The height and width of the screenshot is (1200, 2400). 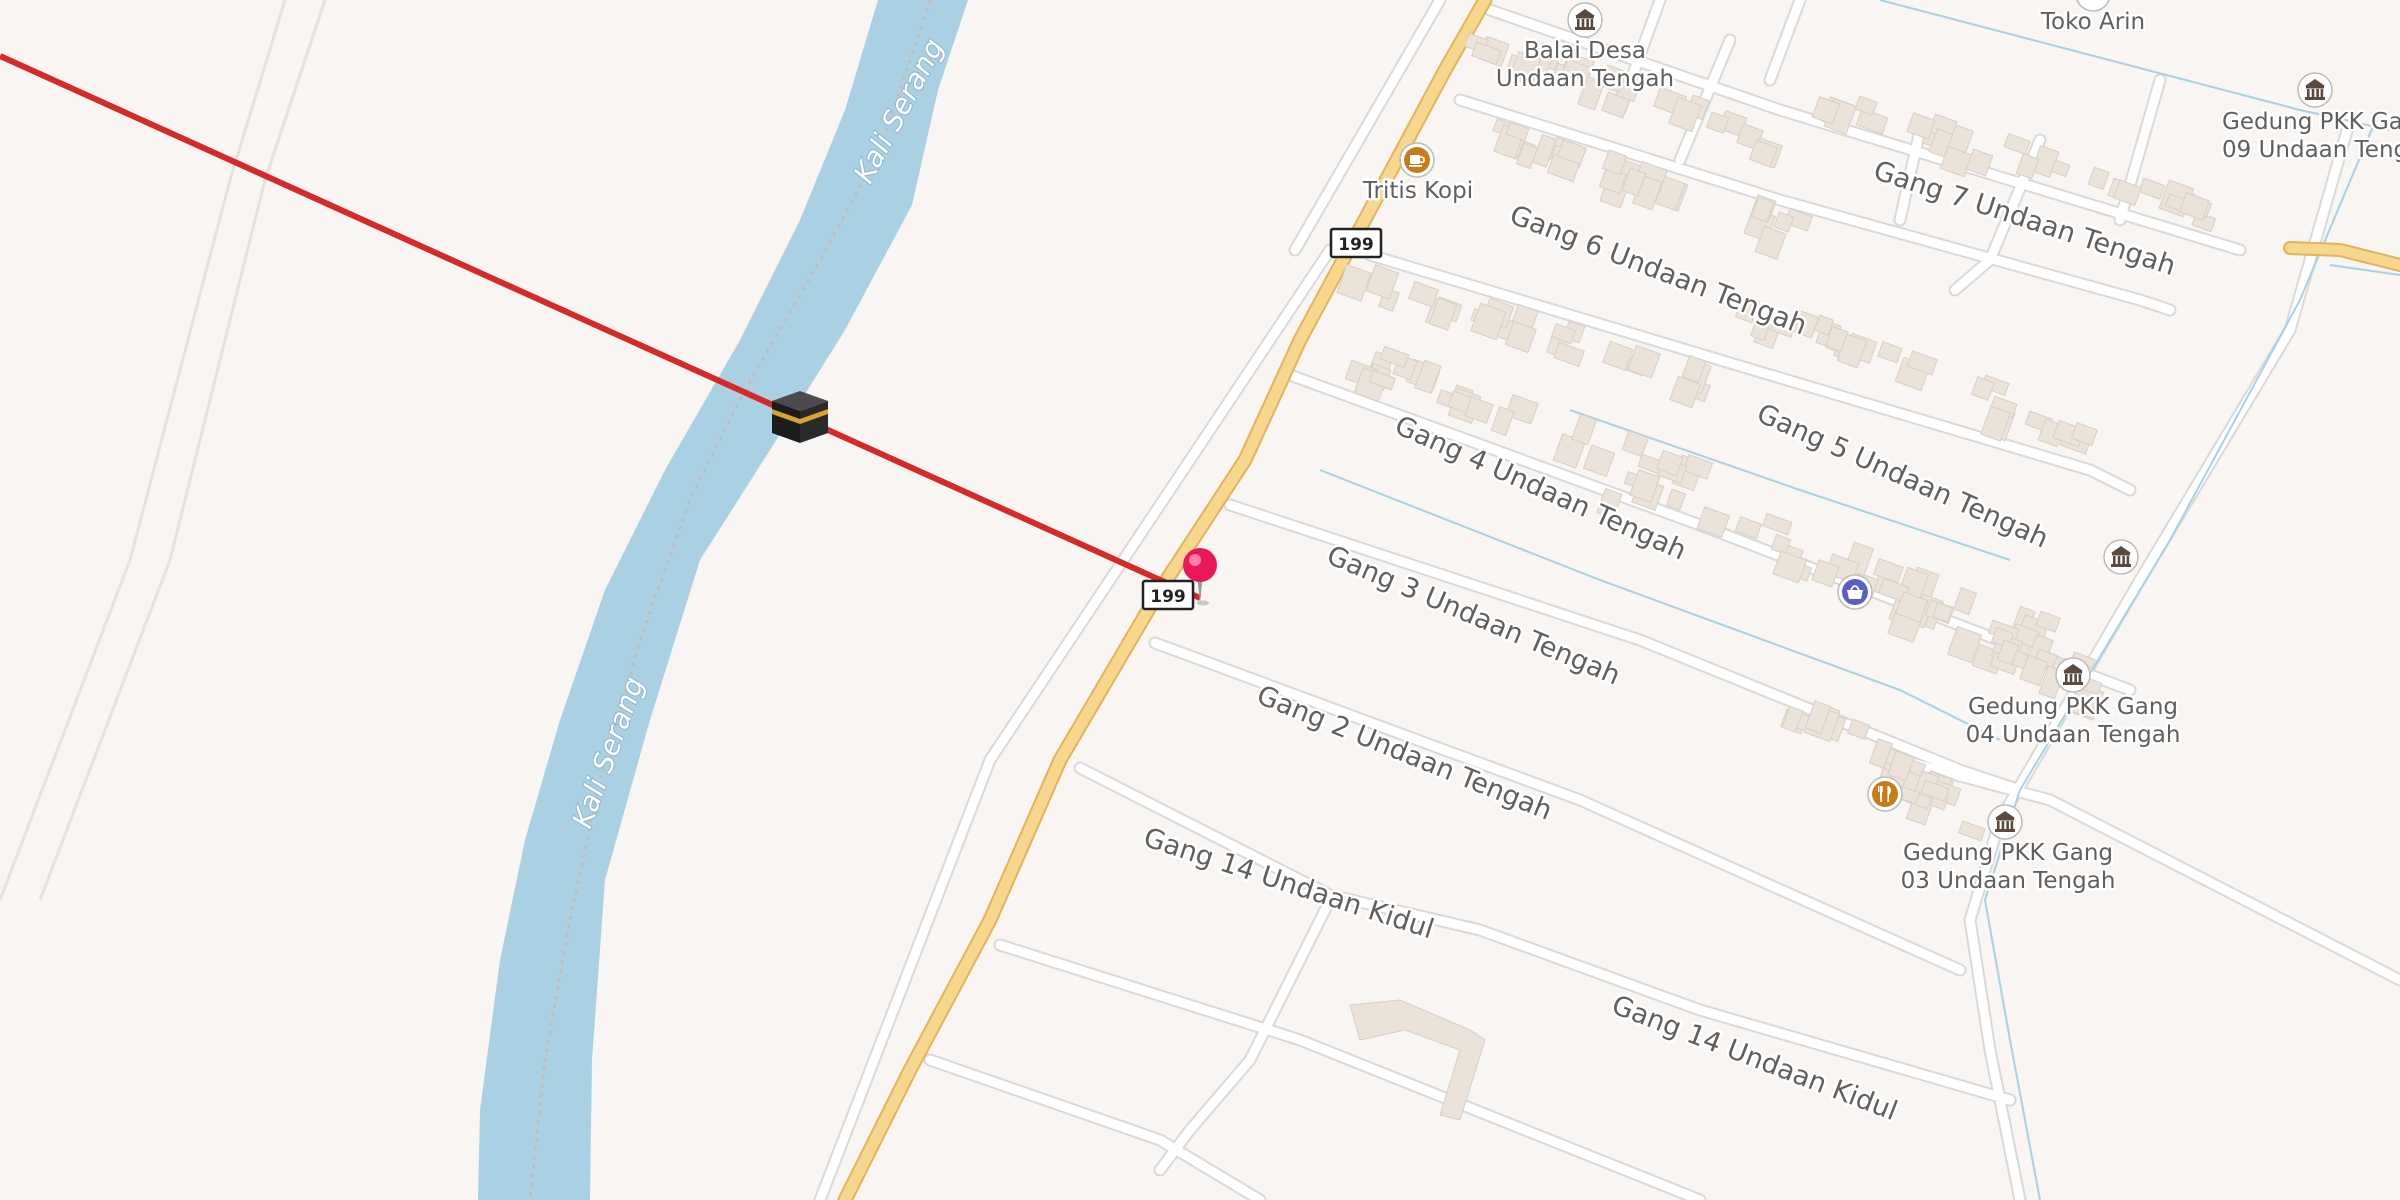 I want to click on shopping-basket-icon, so click(x=1855, y=592).